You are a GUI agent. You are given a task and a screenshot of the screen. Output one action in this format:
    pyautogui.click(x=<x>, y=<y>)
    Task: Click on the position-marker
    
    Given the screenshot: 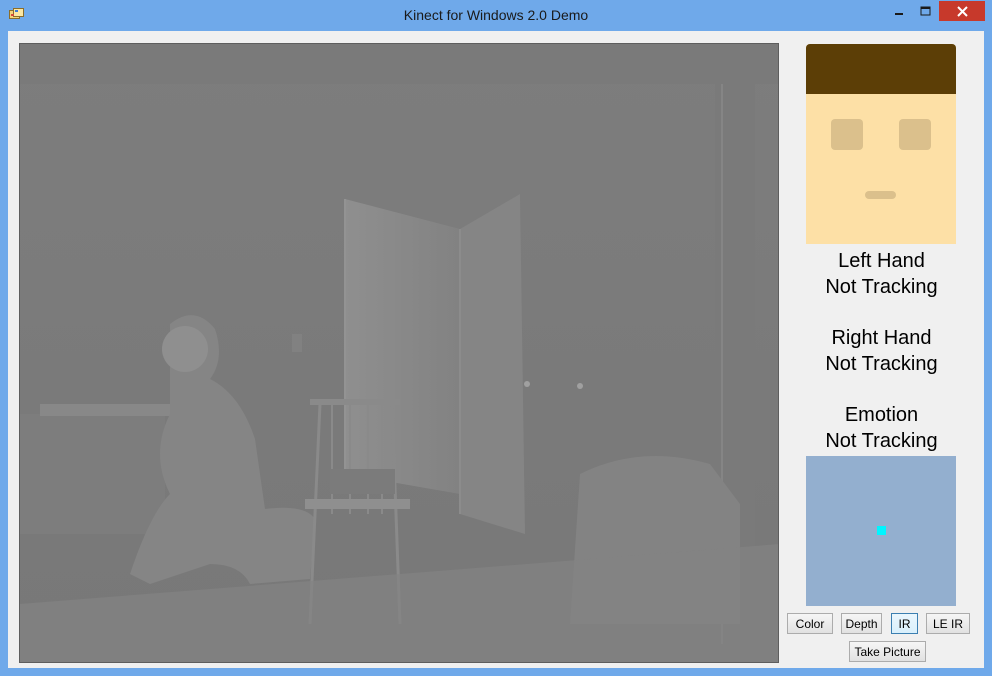 What is the action you would take?
    pyautogui.click(x=881, y=530)
    